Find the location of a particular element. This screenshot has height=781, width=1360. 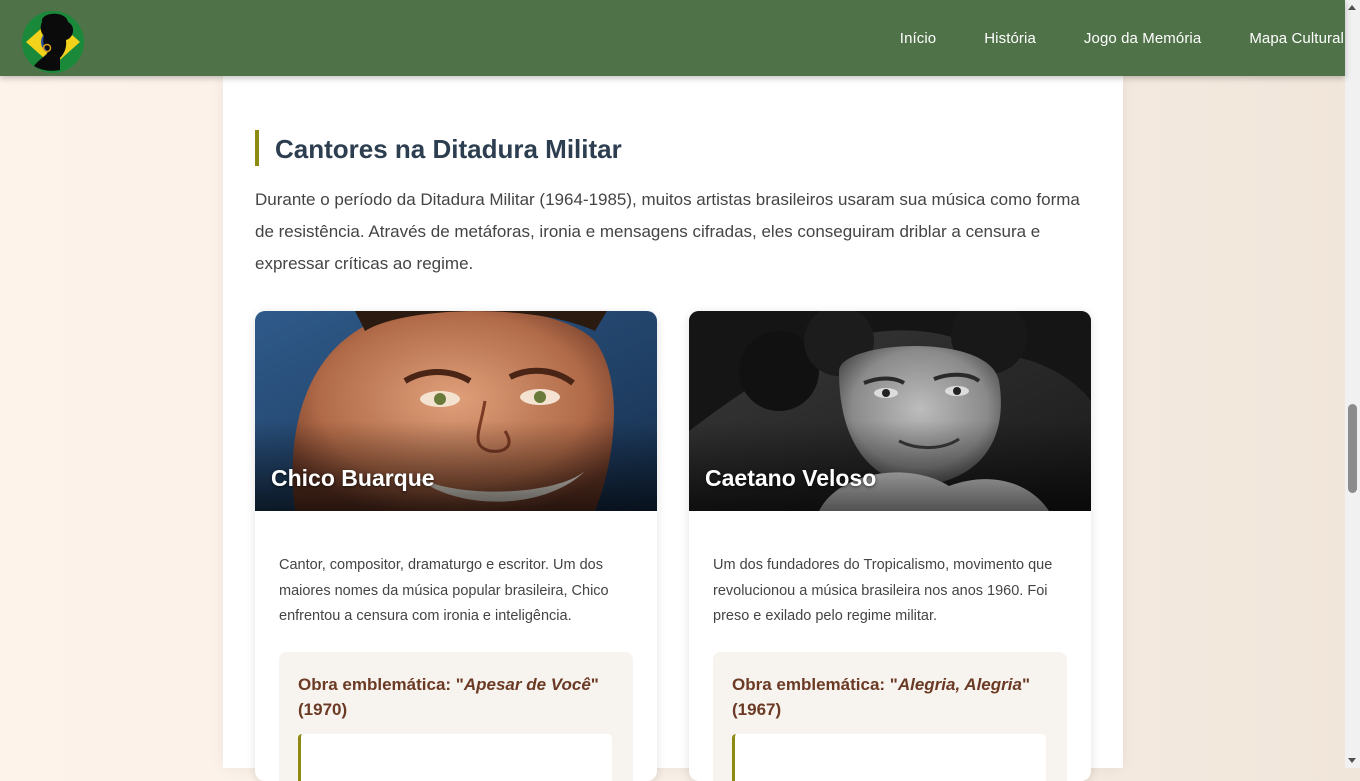

nav-link-historia: História is located at coordinates (1010, 38).